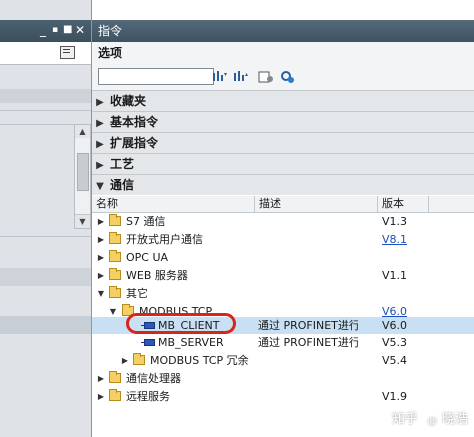  I want to click on minimize-icon: _, so click(43, 30).